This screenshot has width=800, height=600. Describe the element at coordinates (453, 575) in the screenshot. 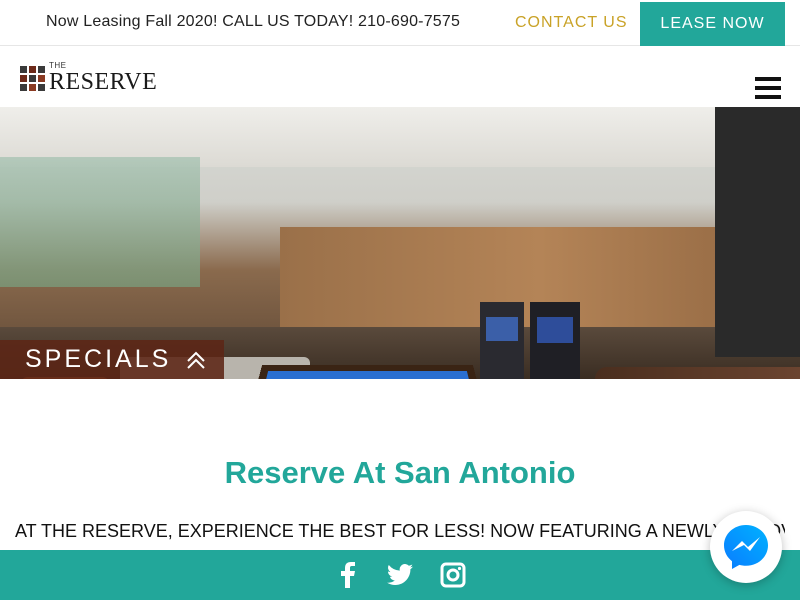

I see `instagram-icon` at that location.